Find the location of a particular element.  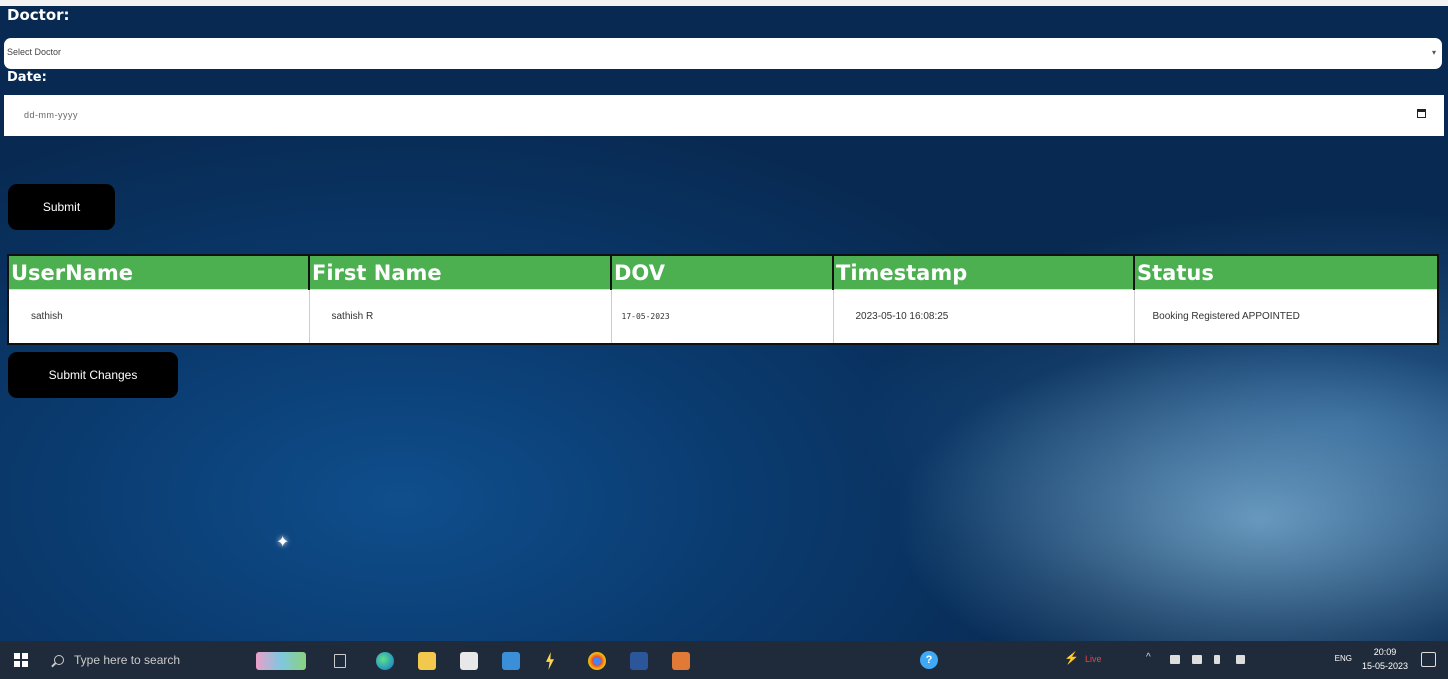

taskbar-search: Type here to search is located at coordinates (141, 660).